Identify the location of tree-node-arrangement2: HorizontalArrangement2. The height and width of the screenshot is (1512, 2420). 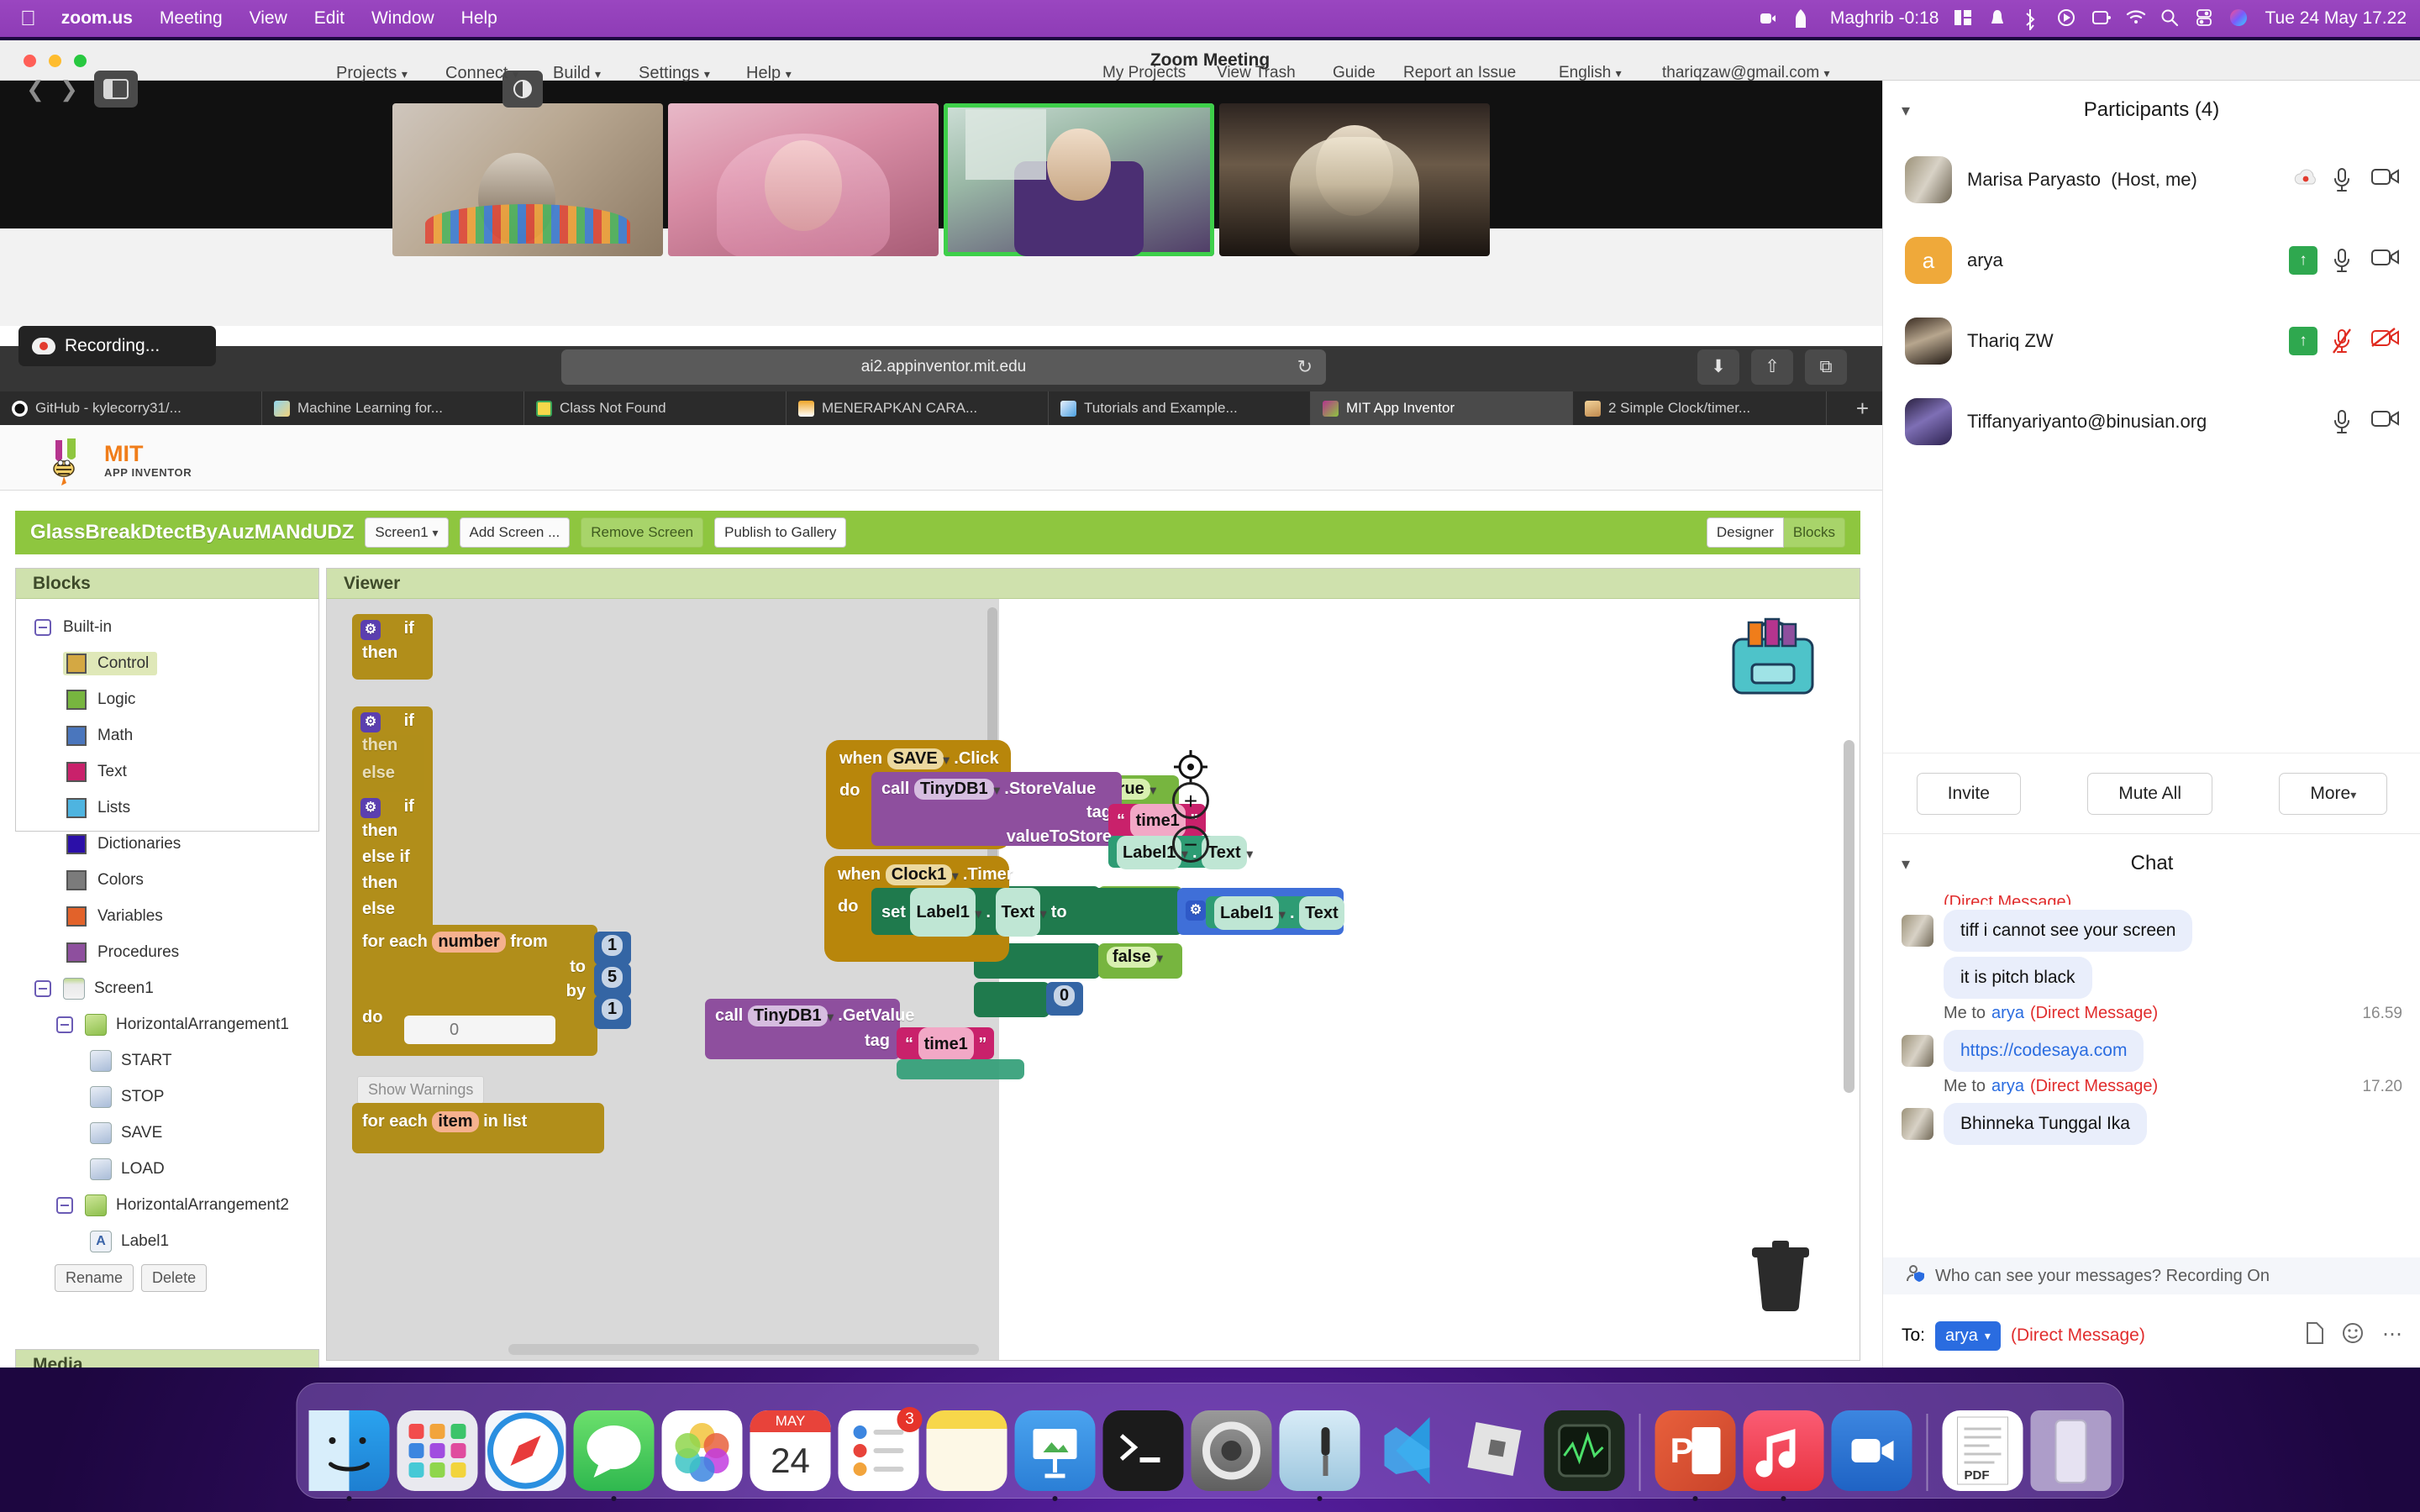
(167, 1205).